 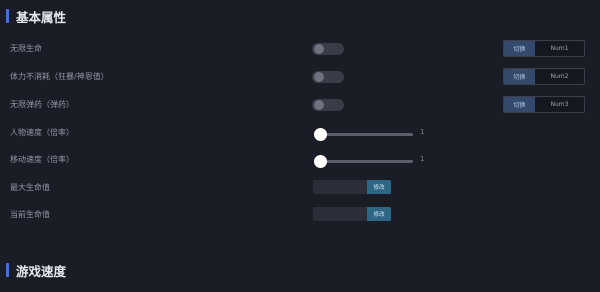 I want to click on move-speed-slider, so click(x=363, y=161).